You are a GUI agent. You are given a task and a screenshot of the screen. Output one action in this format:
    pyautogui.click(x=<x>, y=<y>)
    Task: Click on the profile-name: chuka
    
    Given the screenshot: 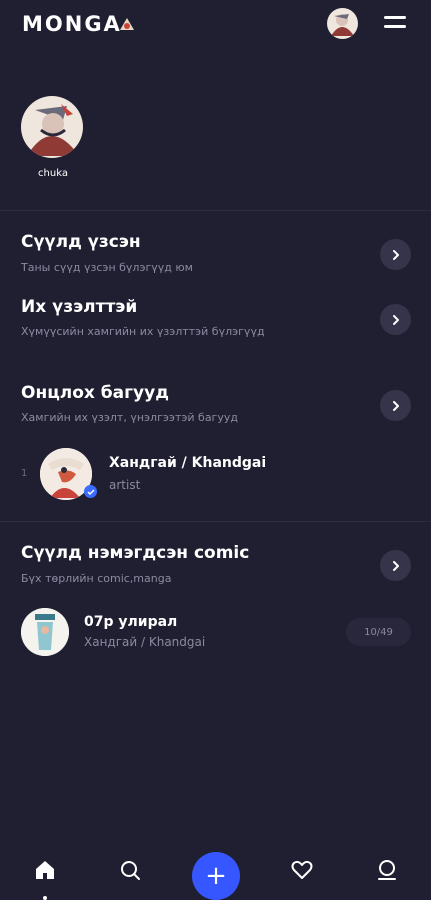 What is the action you would take?
    pyautogui.click(x=53, y=173)
    